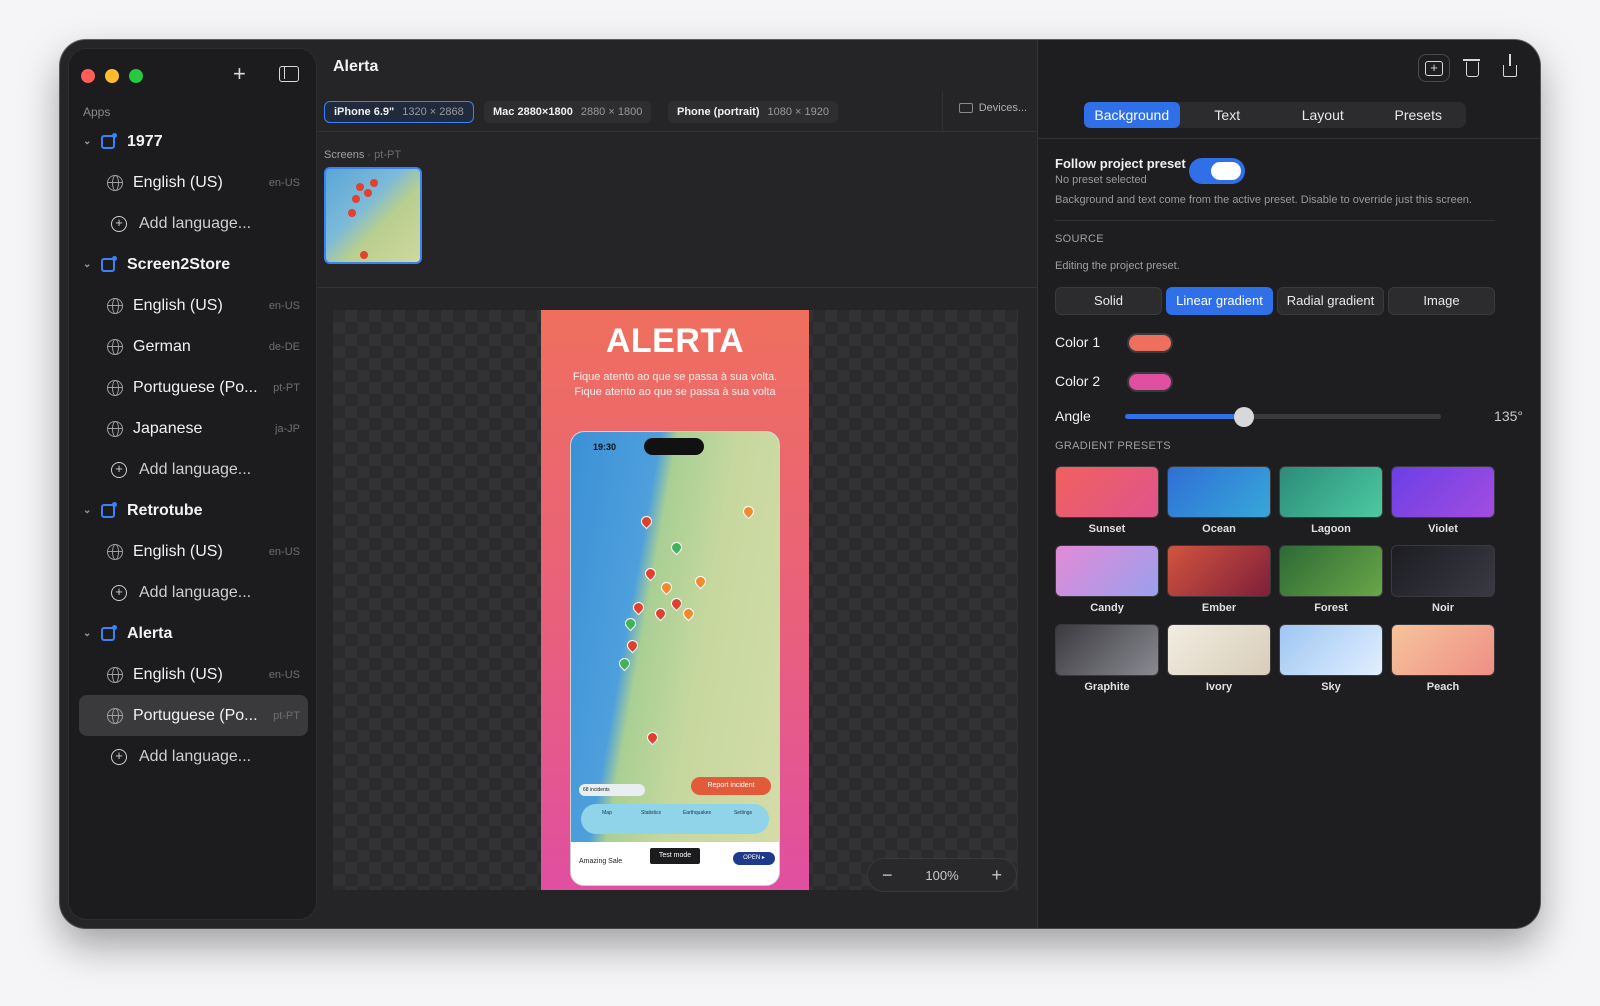  Describe the element at coordinates (1243, 417) in the screenshot. I see `angle-slider-knob` at that location.